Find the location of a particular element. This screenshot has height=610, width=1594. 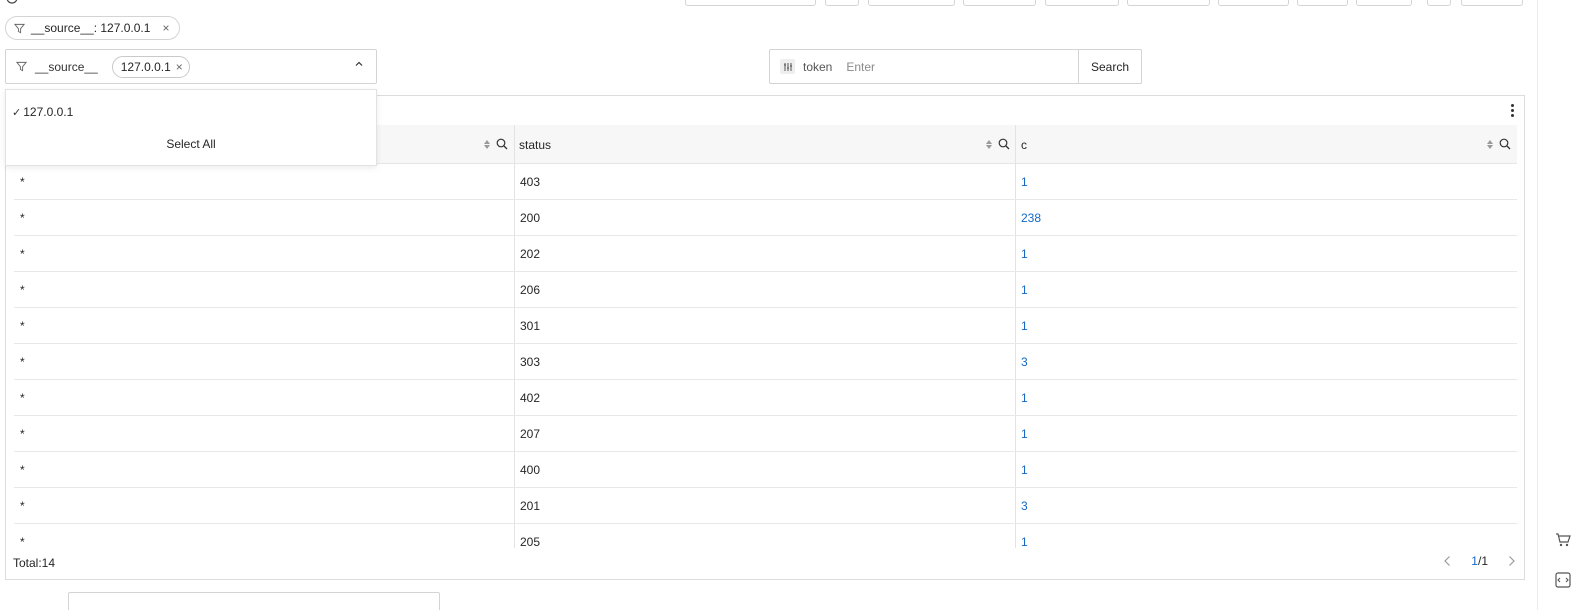

token-icon is located at coordinates (787, 66).